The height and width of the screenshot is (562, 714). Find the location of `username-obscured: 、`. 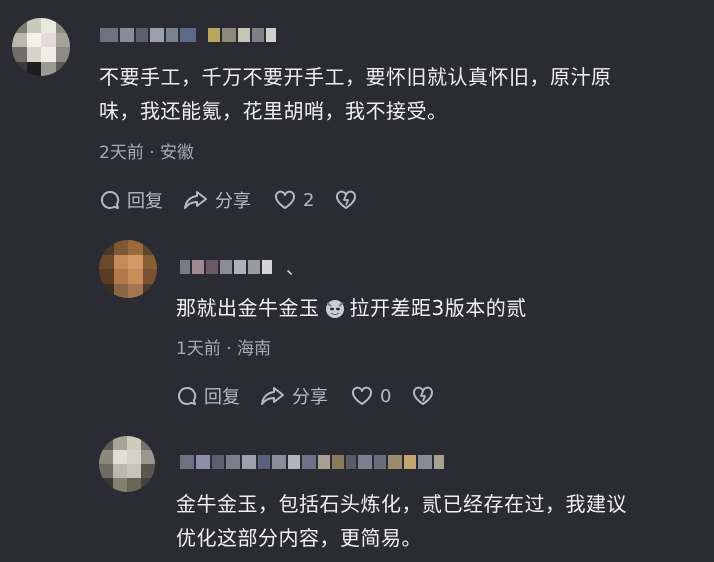

username-obscured: 、 is located at coordinates (242, 268).